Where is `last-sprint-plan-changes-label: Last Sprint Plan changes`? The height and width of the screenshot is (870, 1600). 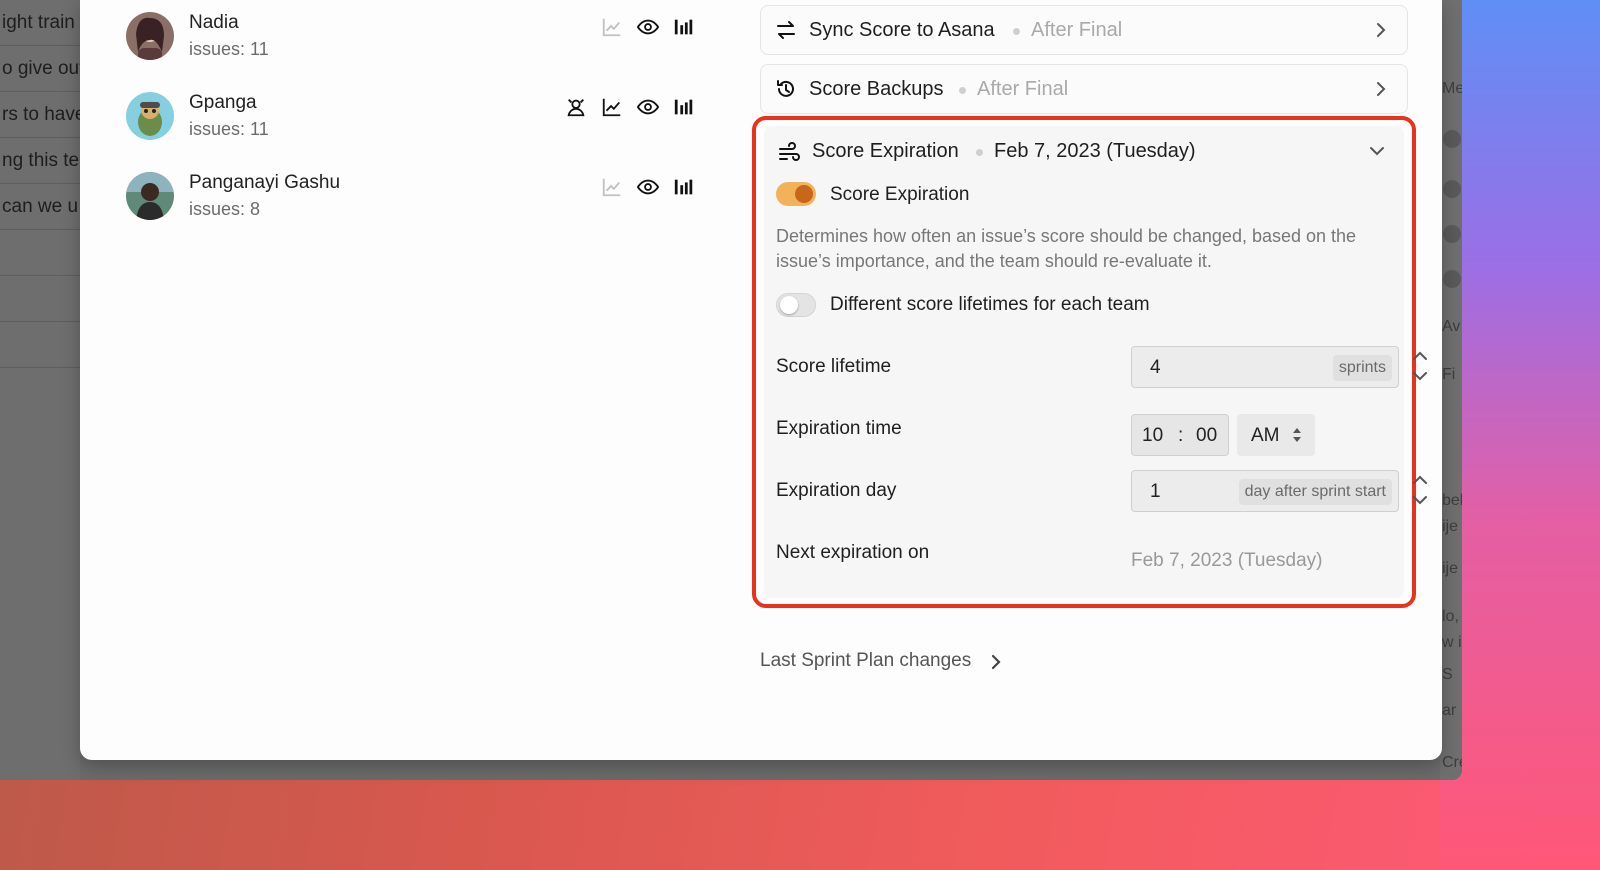 last-sprint-plan-changes-label: Last Sprint Plan changes is located at coordinates (866, 660).